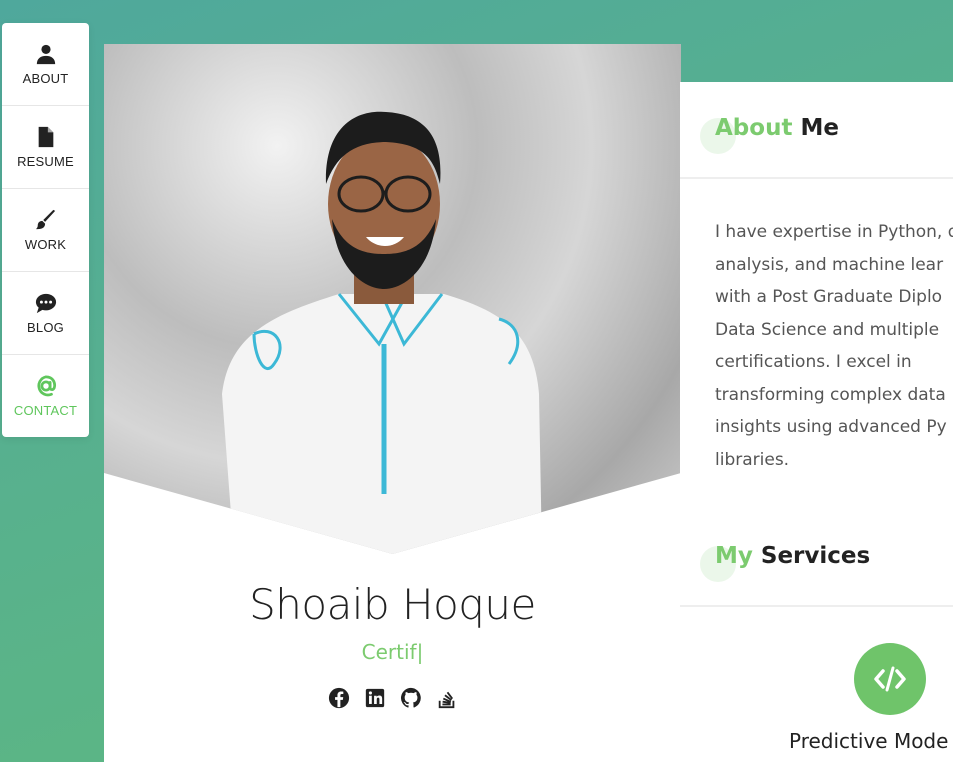 The image size is (953, 762). I want to click on nav-label-work: WORK, so click(45, 244).